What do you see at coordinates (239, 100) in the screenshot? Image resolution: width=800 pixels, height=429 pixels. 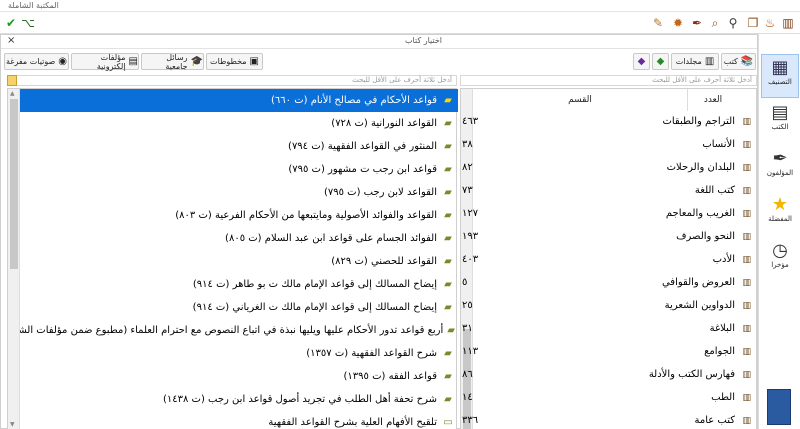 I see `book-row: ▰ قواعد الأحكام في مصالح الأنام (ت ٦٦٠)` at bounding box center [239, 100].